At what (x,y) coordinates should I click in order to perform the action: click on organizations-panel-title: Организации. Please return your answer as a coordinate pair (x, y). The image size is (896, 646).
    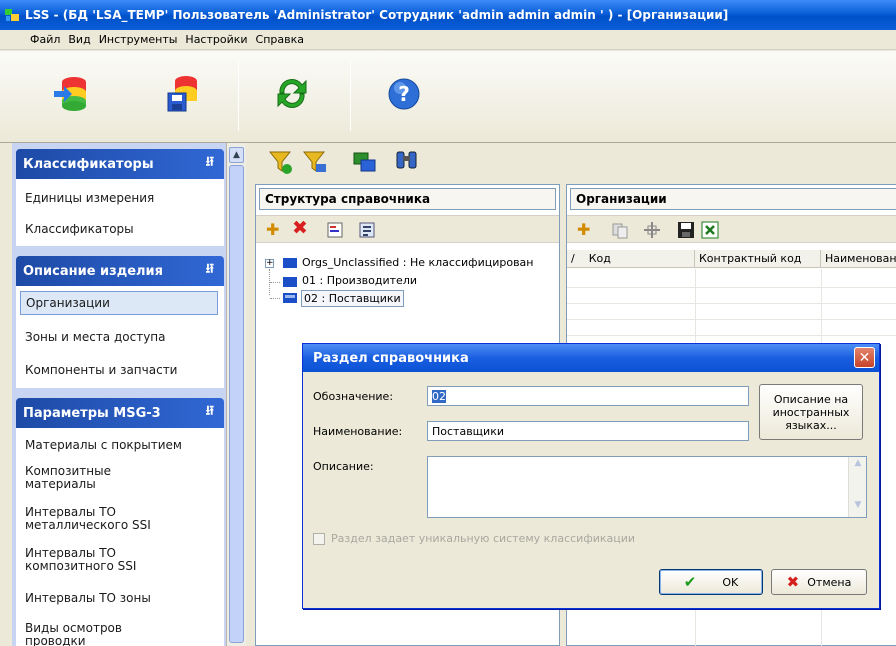
    Looking at the image, I should click on (733, 199).